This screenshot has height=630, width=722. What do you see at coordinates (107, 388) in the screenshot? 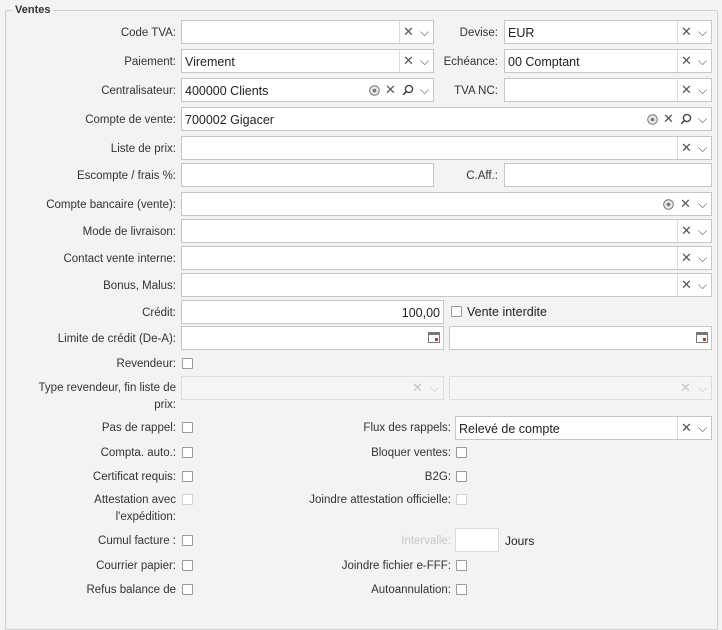
I see `type-revendeur-label: Type revendeur, fin liste de` at bounding box center [107, 388].